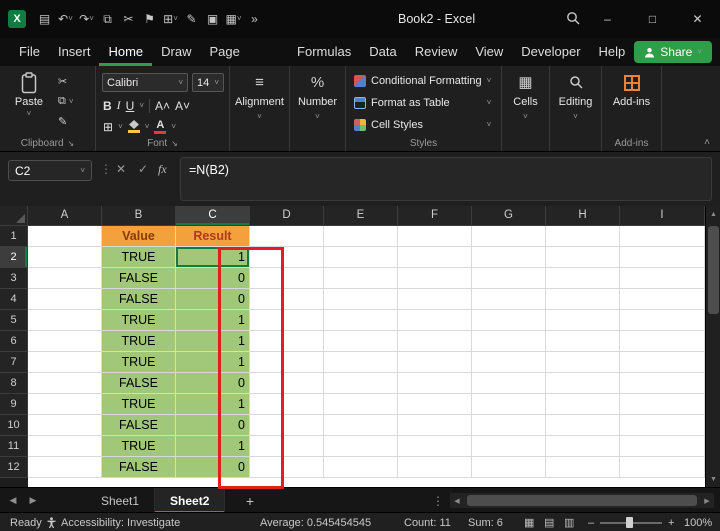  I want to click on cell-H12, so click(583, 467).